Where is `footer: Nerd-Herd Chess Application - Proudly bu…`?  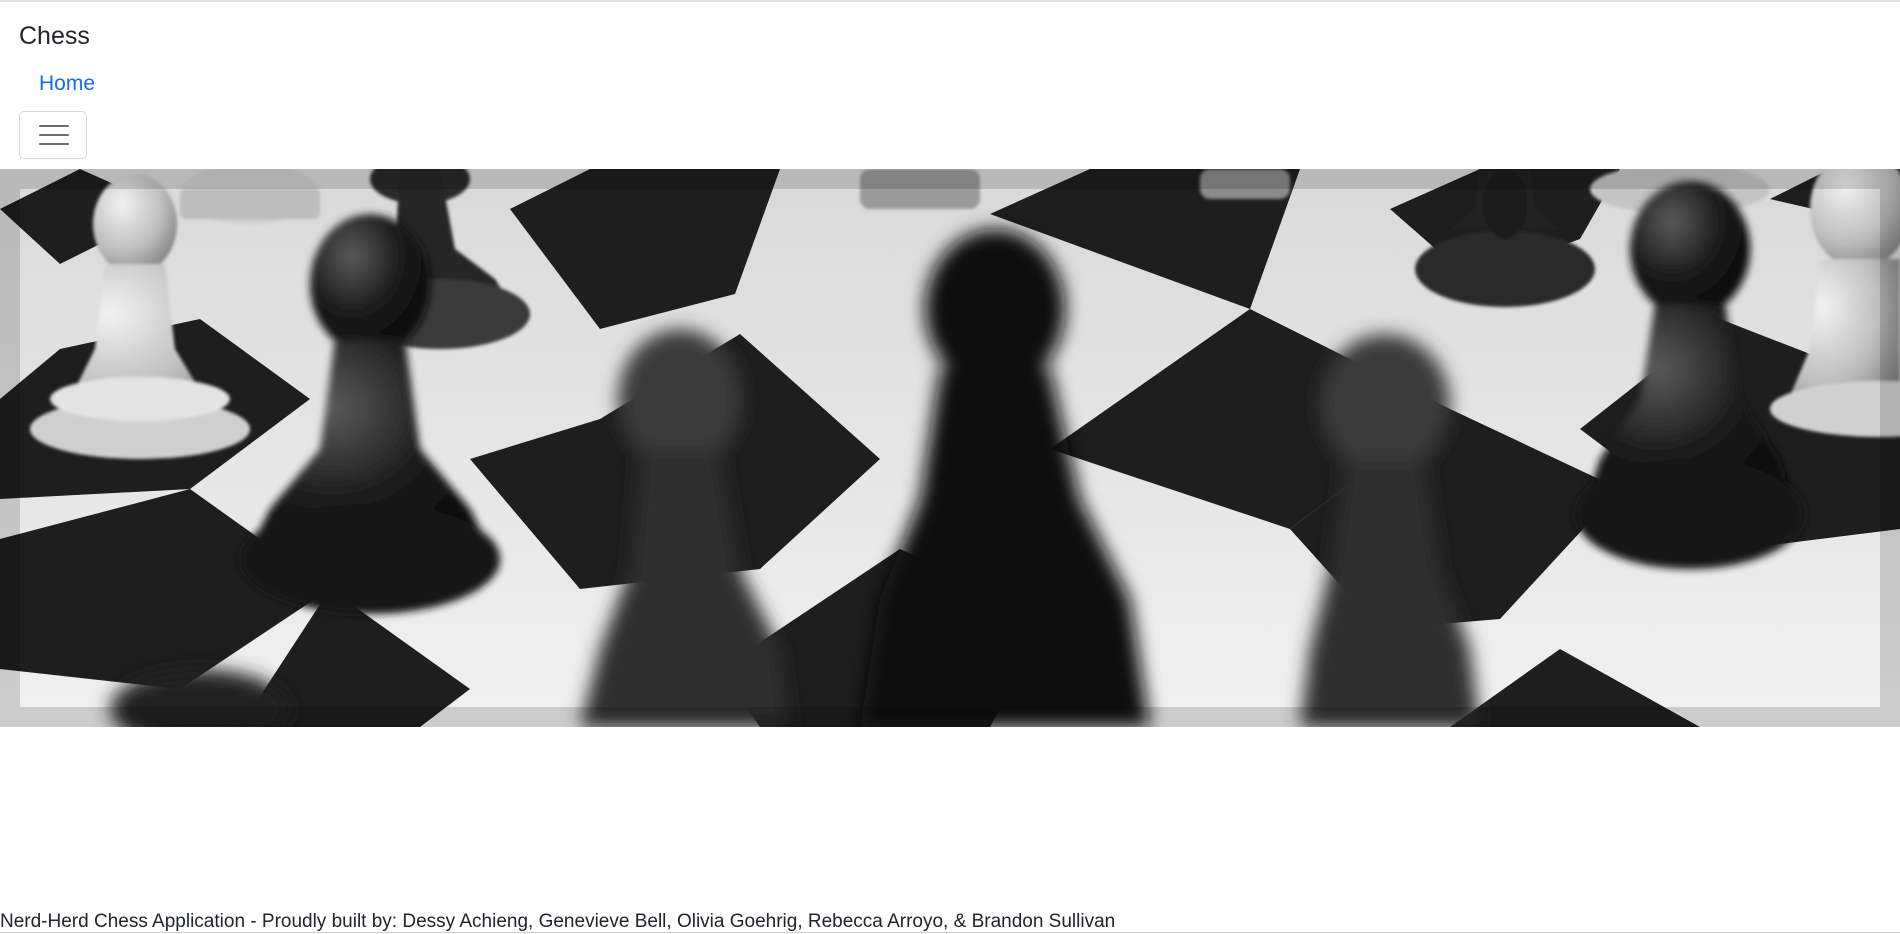 footer: Nerd-Herd Chess Application - Proudly bu… is located at coordinates (950, 921).